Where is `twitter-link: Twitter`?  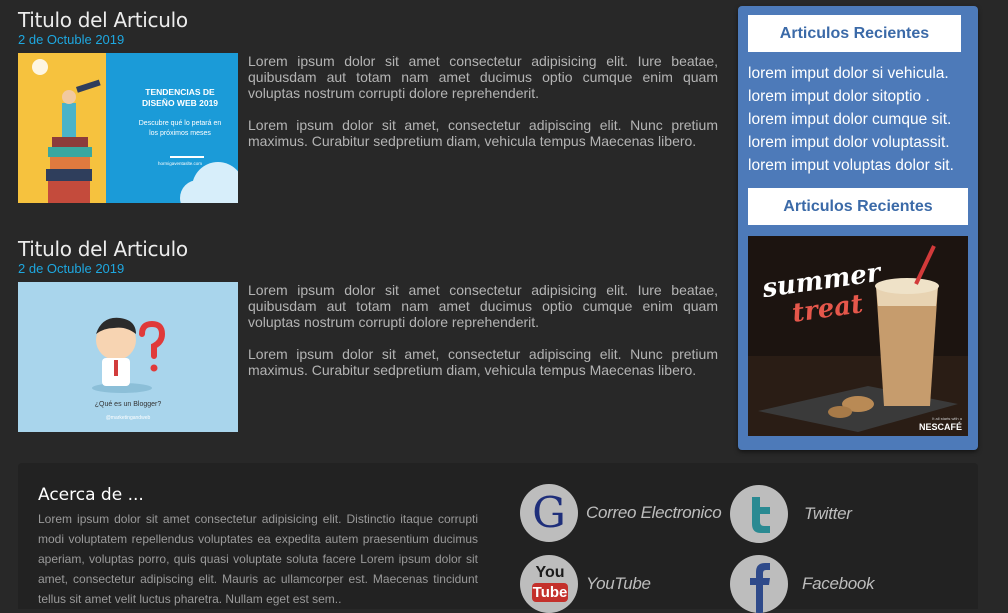 twitter-link: Twitter is located at coordinates (791, 514).